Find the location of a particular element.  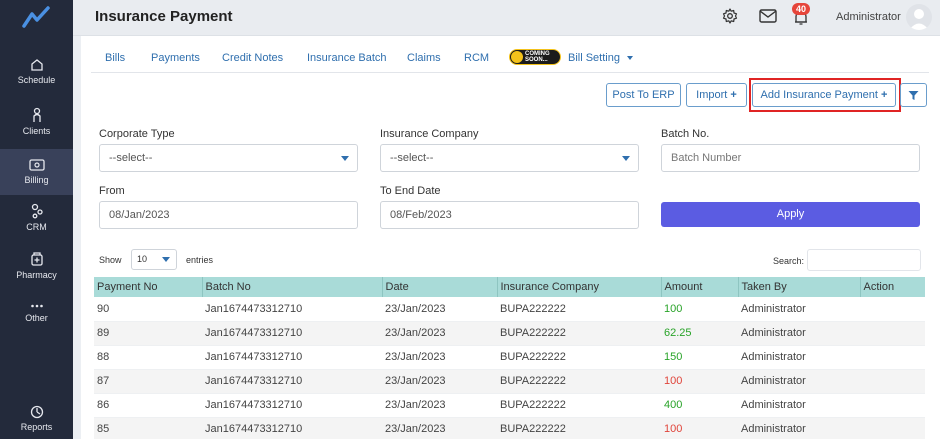

tab-bill-setting: Bill Setting is located at coordinates (601, 58).